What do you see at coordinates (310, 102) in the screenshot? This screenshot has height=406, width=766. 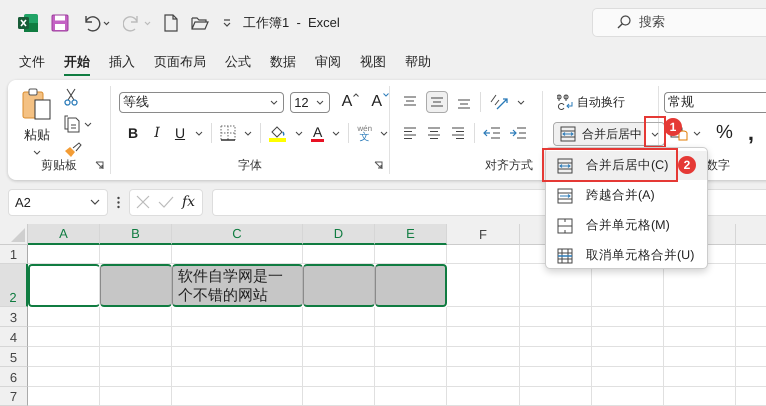 I see `font-size-select: 12` at bounding box center [310, 102].